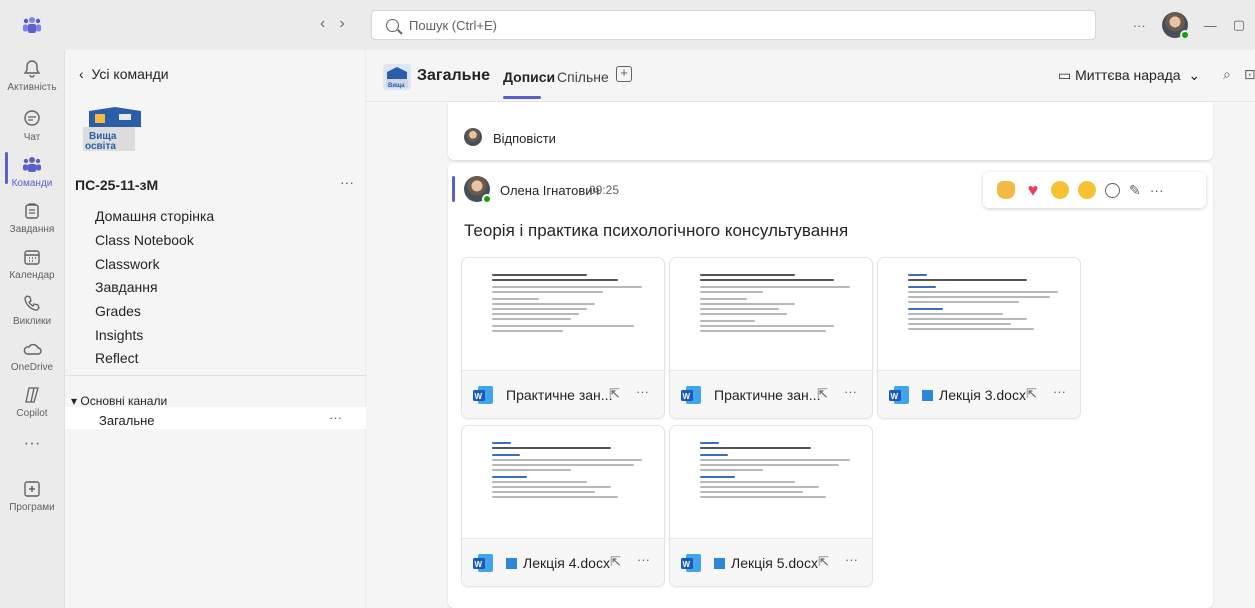 The width and height of the screenshot is (1255, 608). What do you see at coordinates (1087, 190) in the screenshot?
I see `surprised-reaction-icon` at bounding box center [1087, 190].